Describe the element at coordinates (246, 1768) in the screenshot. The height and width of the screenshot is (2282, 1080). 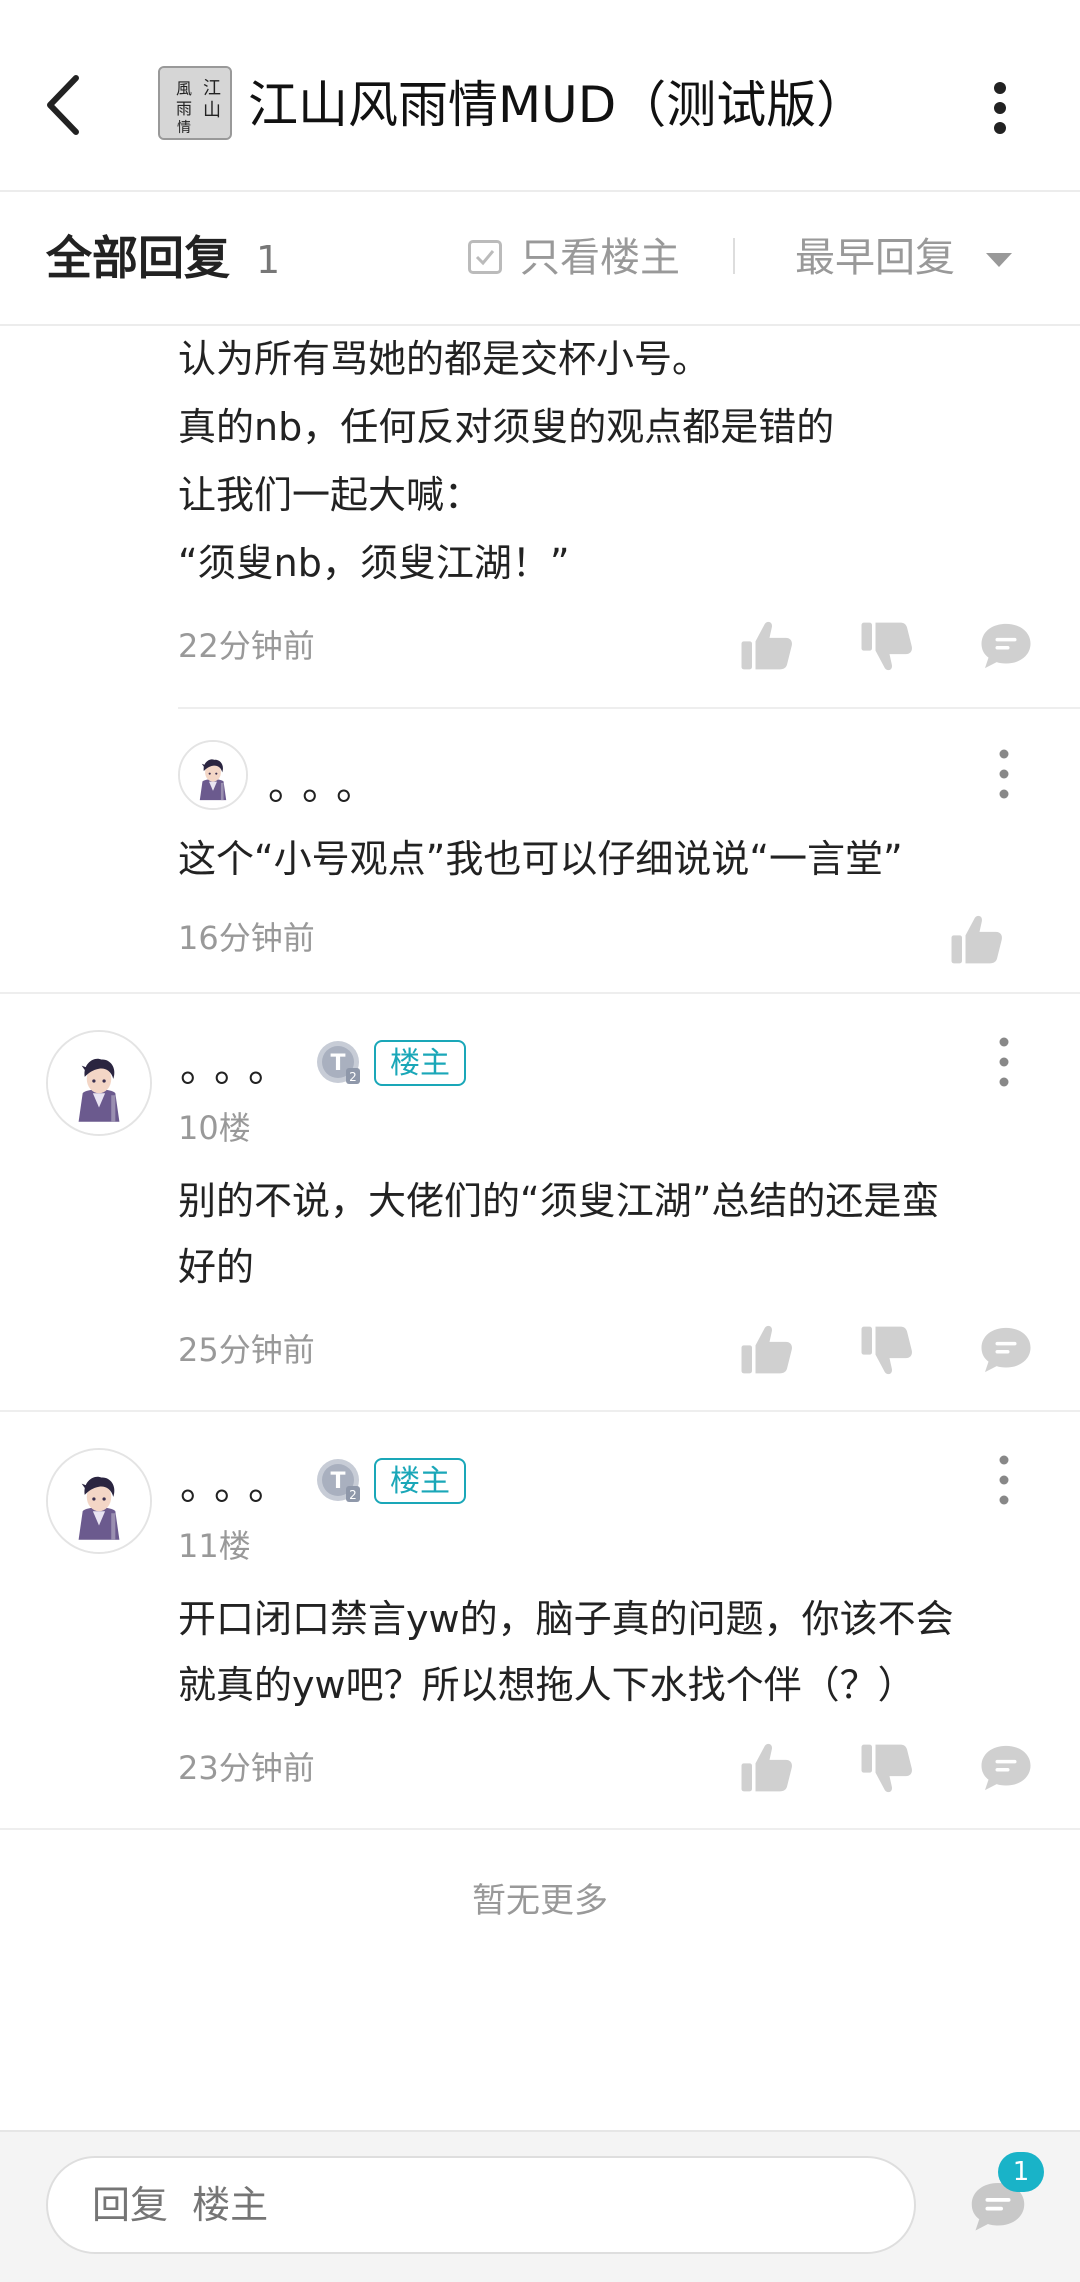
I see `reply-timestamp: 23分钟前` at that location.